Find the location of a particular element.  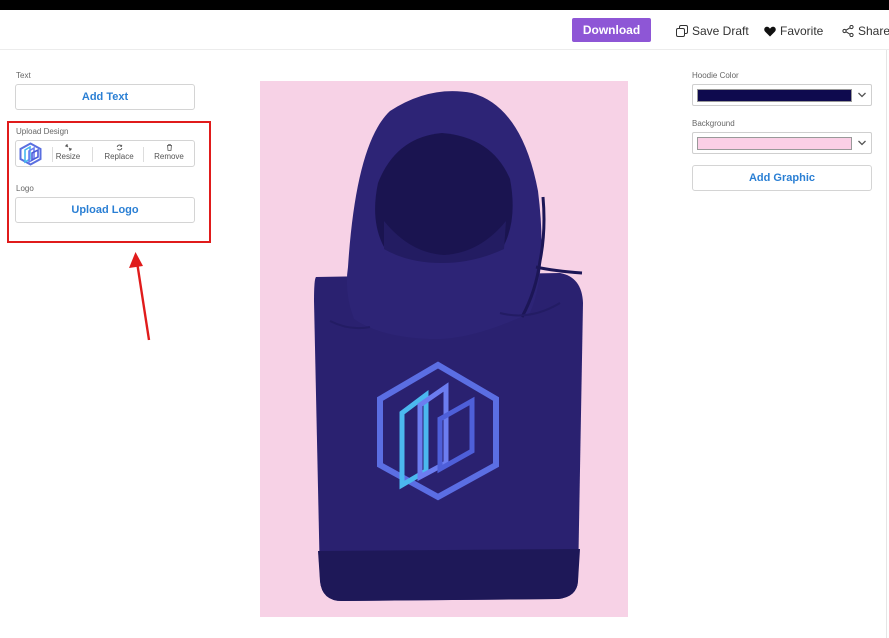

background-color-swatch is located at coordinates (774, 143).